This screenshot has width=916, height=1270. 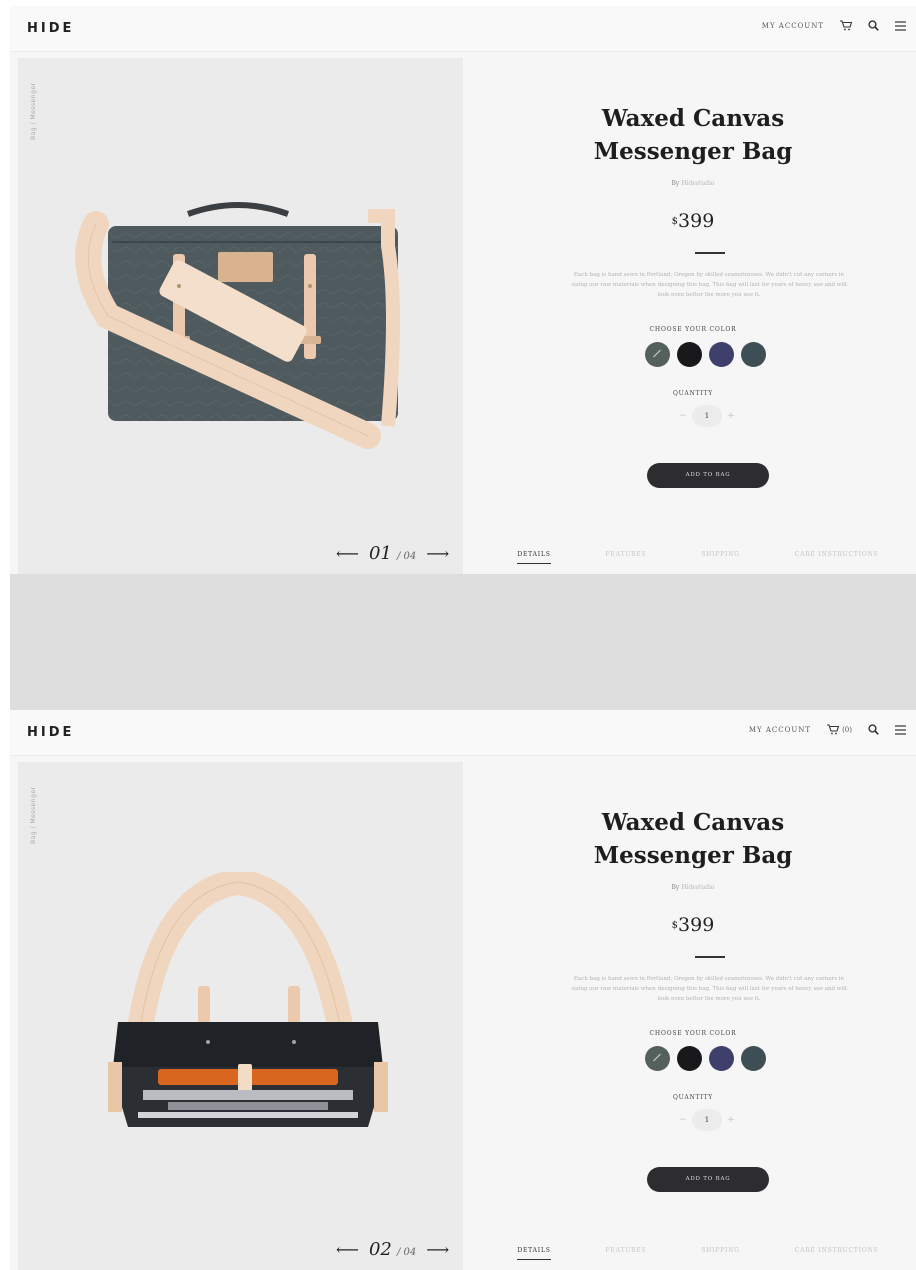 I want to click on top-bar: HIDE MY ACCOUNT, so click(x=463, y=29).